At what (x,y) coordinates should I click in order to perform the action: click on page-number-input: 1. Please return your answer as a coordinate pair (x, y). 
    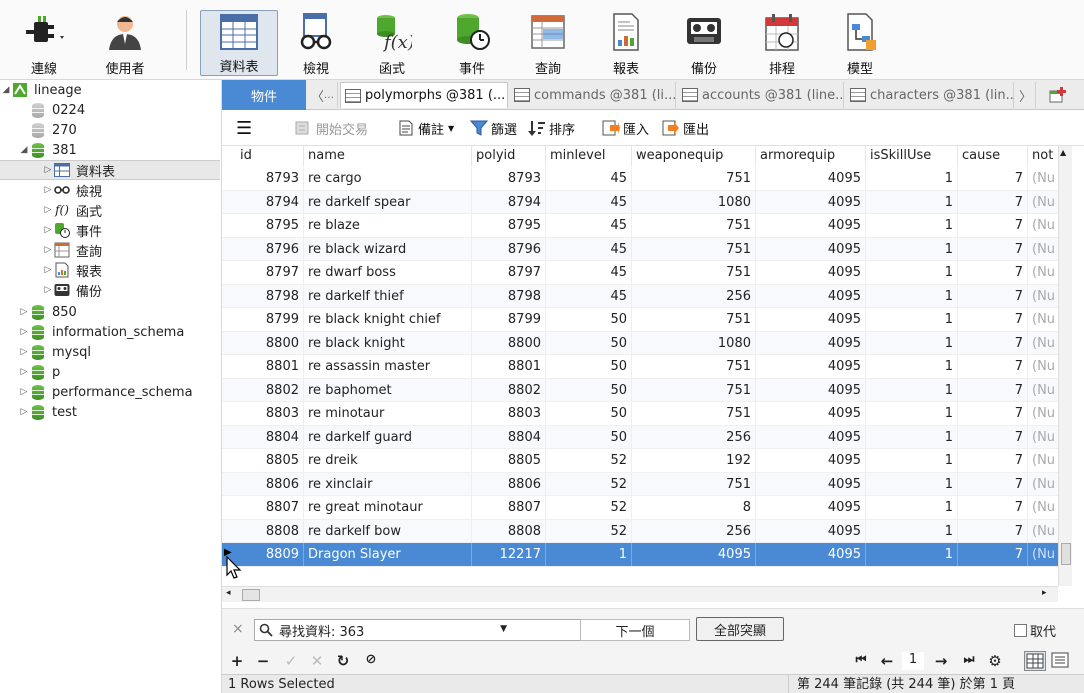
    Looking at the image, I should click on (913, 661).